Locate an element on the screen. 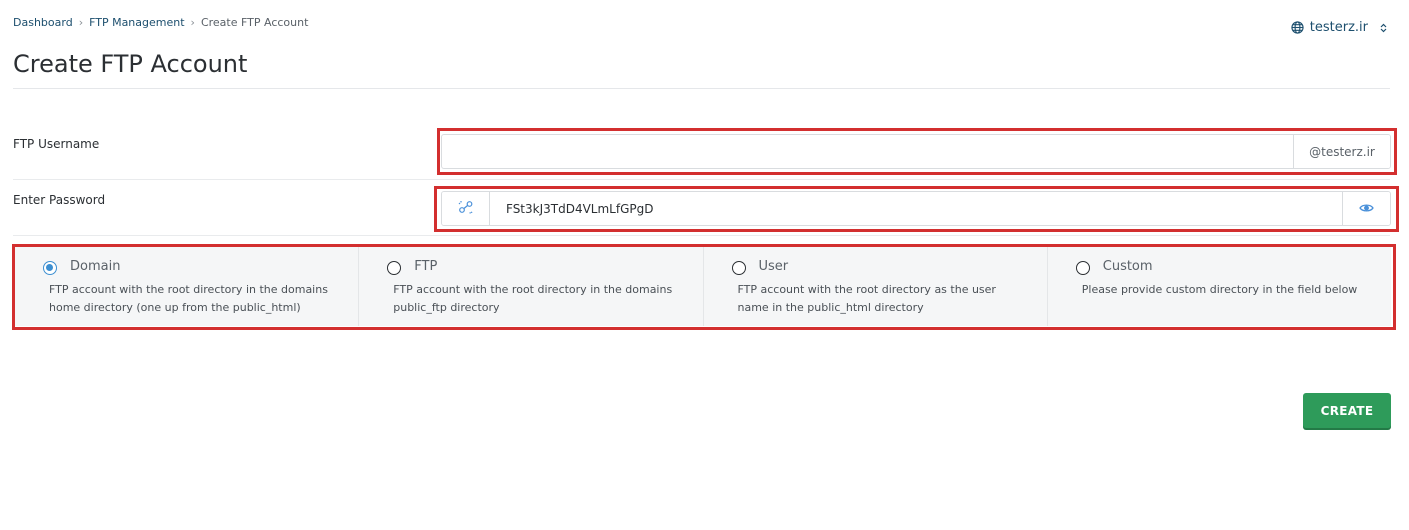  password-group is located at coordinates (916, 208).